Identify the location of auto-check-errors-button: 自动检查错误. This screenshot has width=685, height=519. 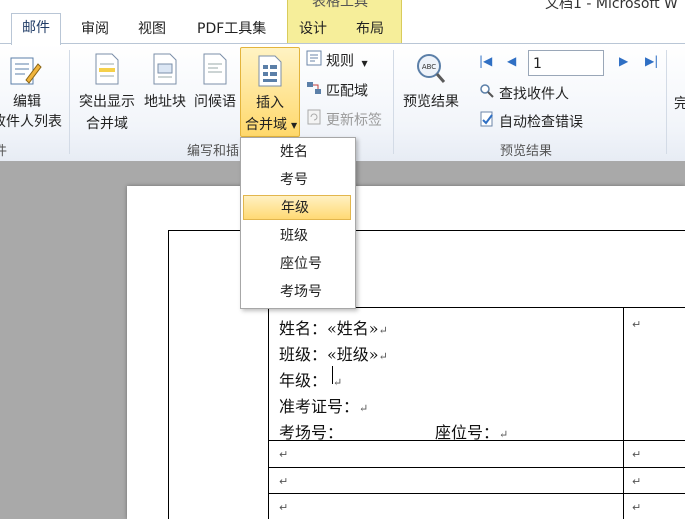
(531, 122).